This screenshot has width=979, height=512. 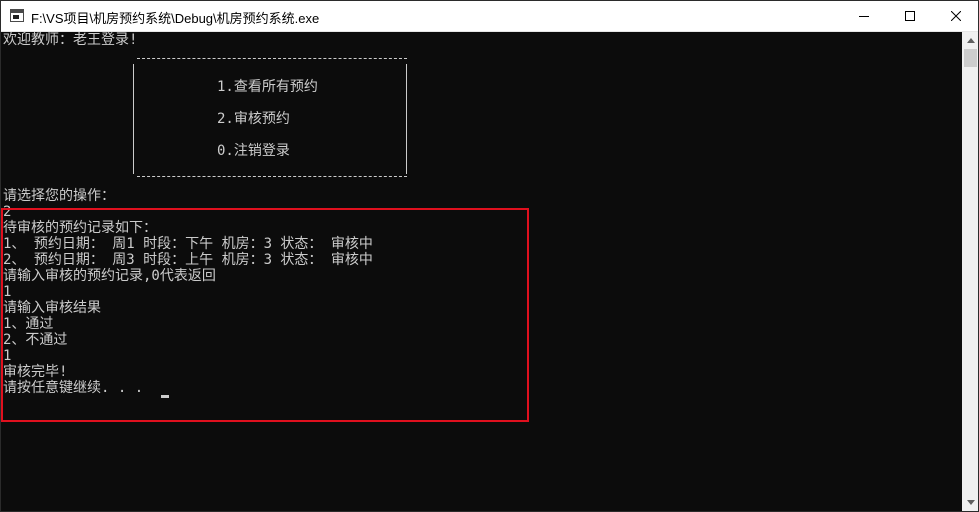 I want to click on menu-item-view-all: 1.查看所有预约, so click(x=267, y=87).